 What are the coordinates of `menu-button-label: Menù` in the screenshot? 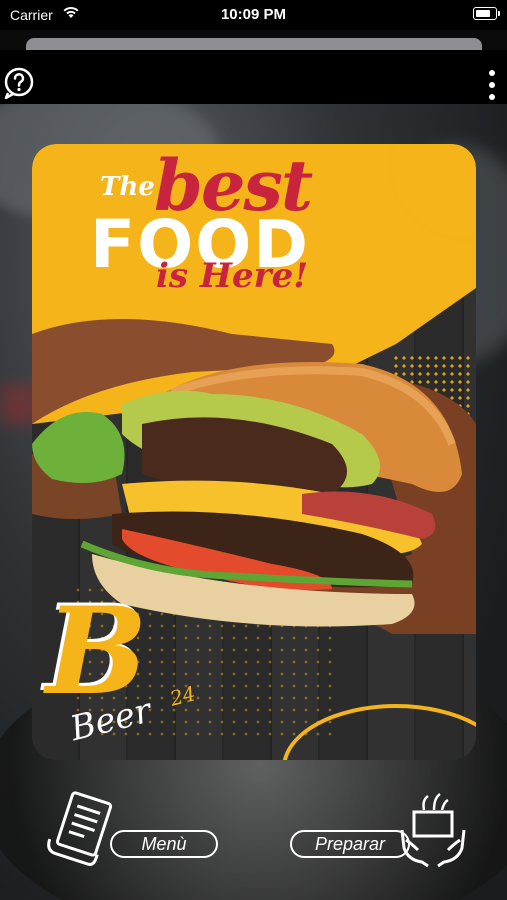 It's located at (164, 843).